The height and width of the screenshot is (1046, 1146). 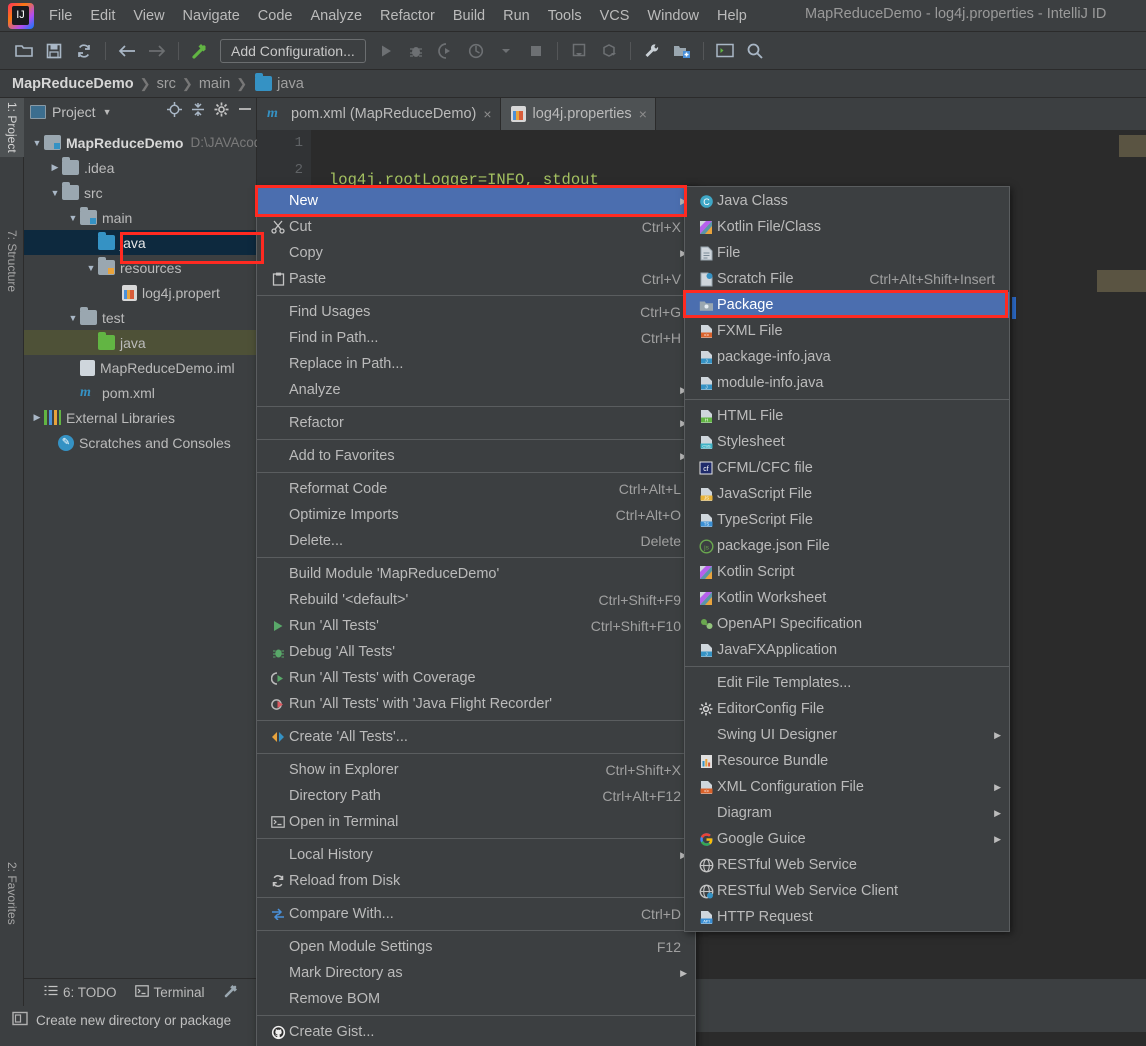 What do you see at coordinates (847, 520) in the screenshot?
I see `submenu-item-typescript-file: TS TypeScript File` at bounding box center [847, 520].